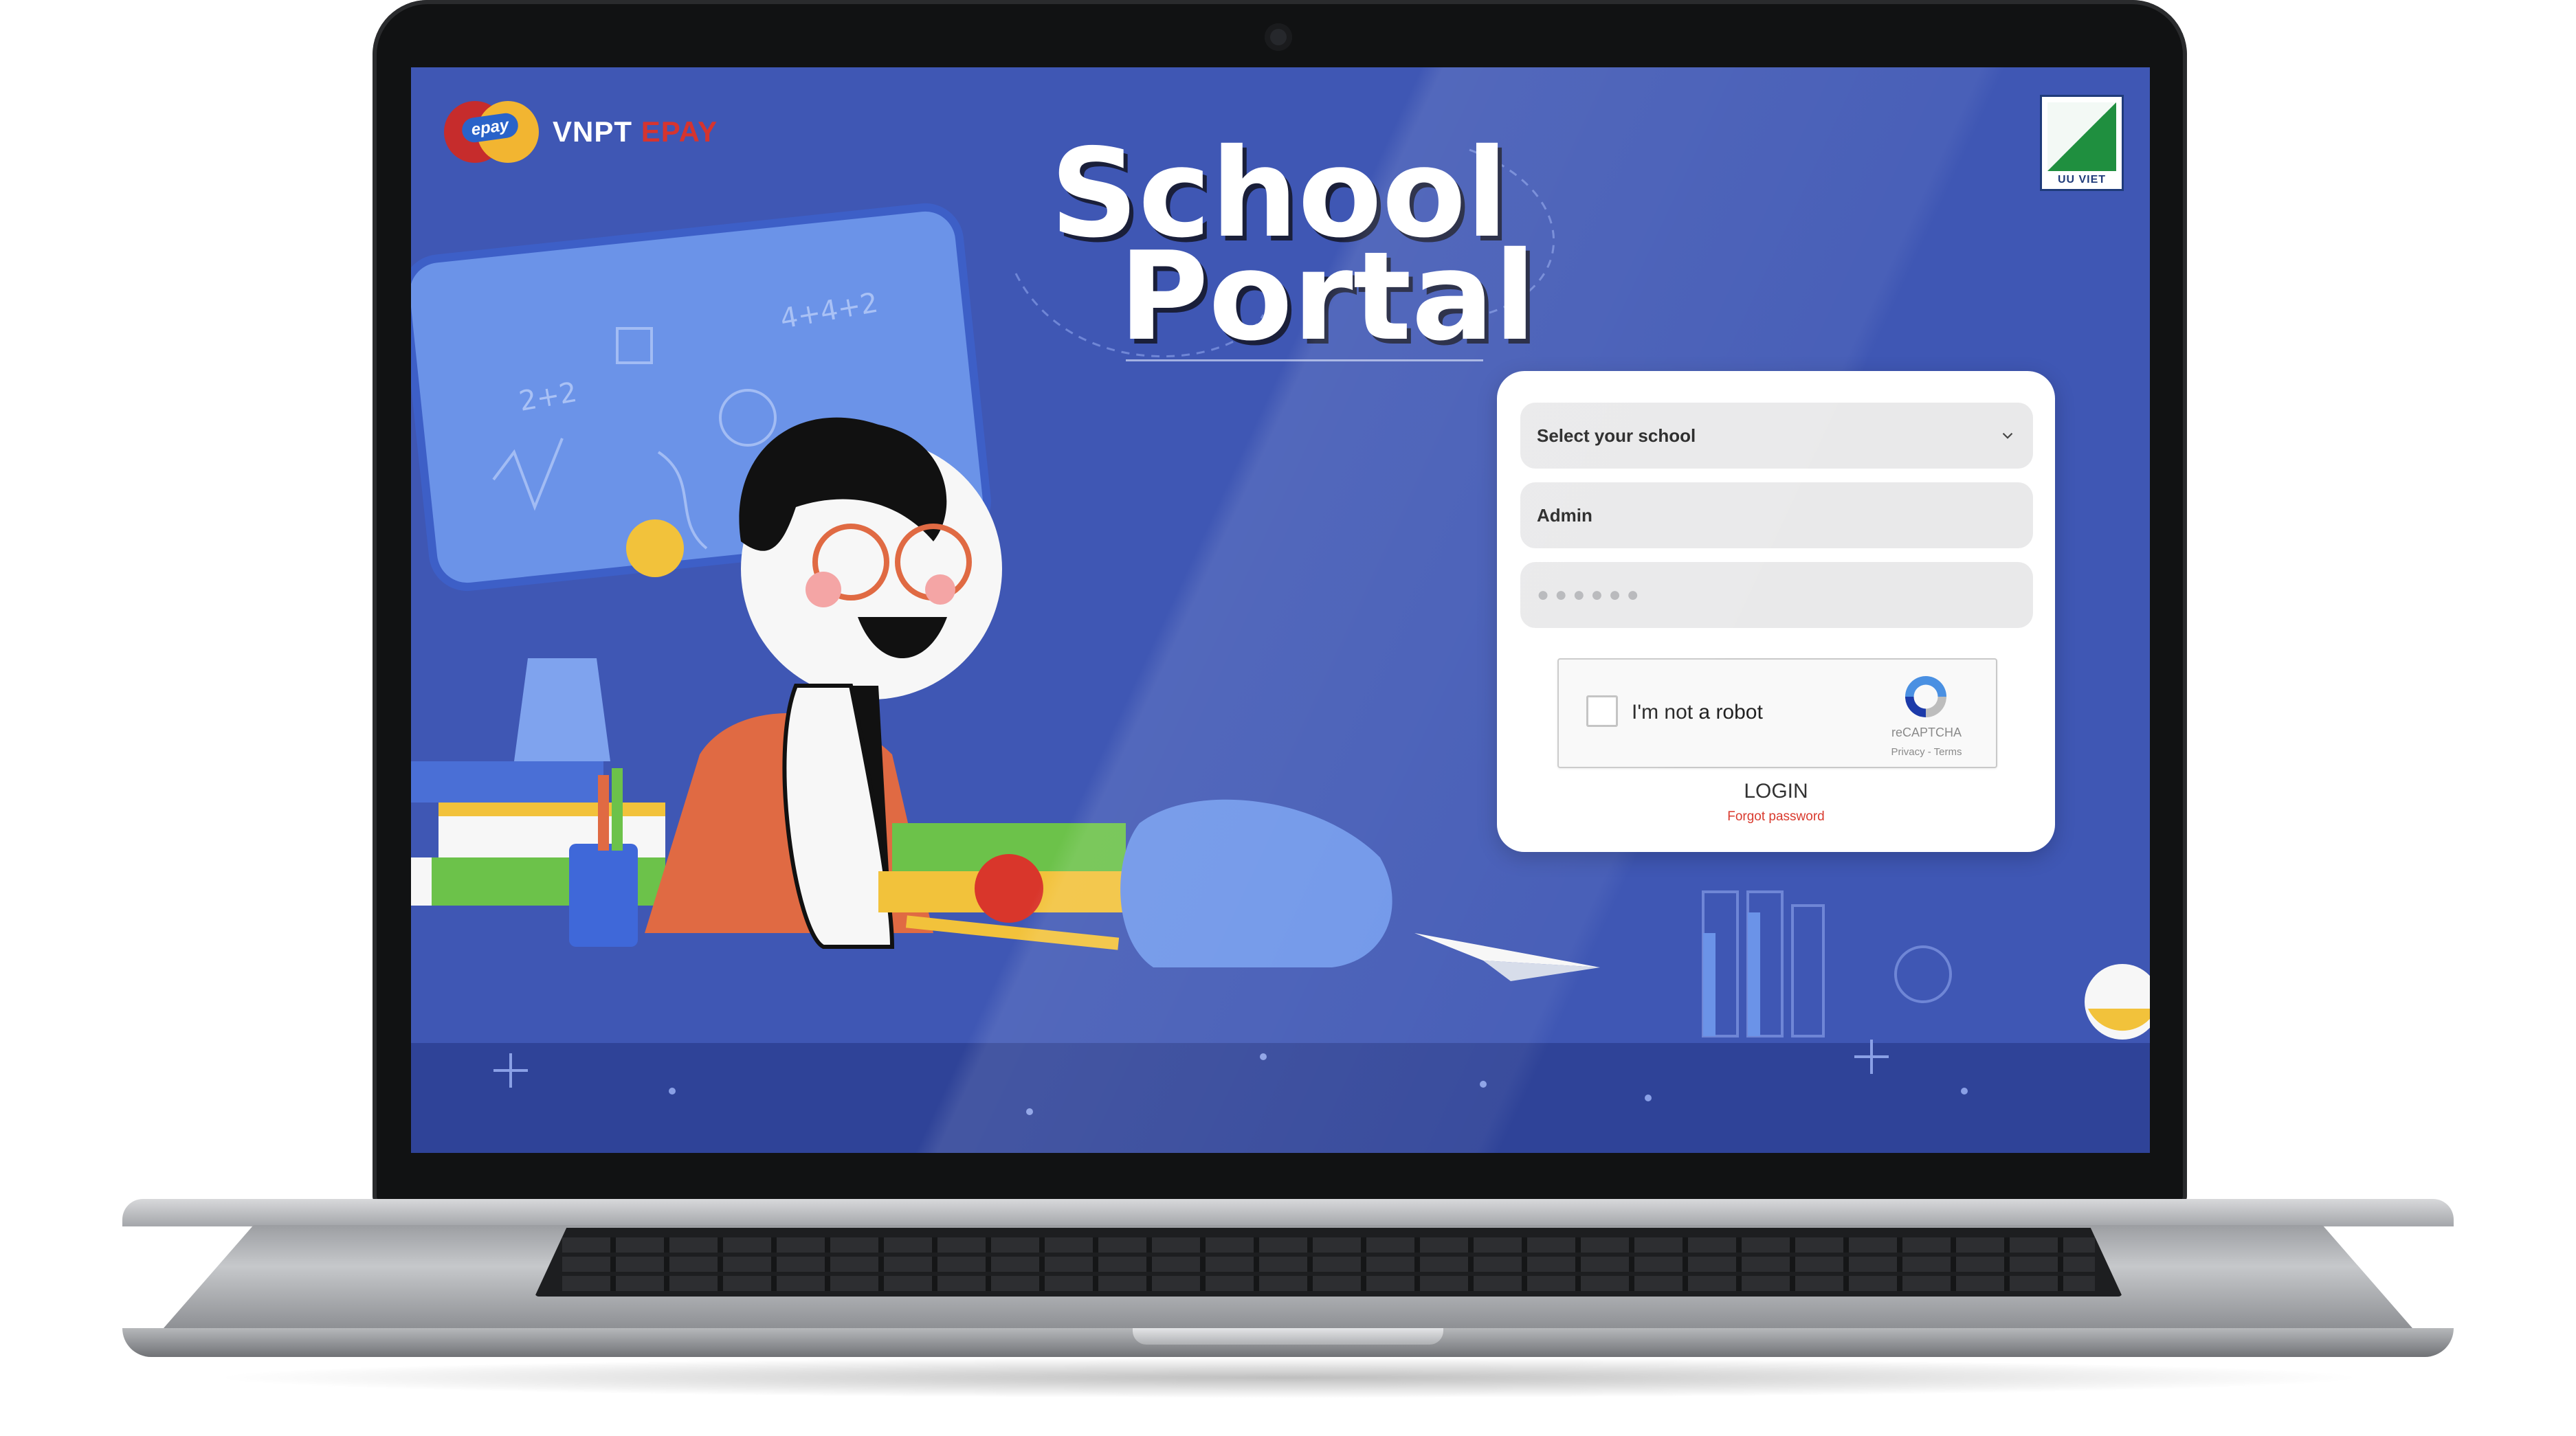  What do you see at coordinates (1564, 515) in the screenshot?
I see `username-value: Admin` at bounding box center [1564, 515].